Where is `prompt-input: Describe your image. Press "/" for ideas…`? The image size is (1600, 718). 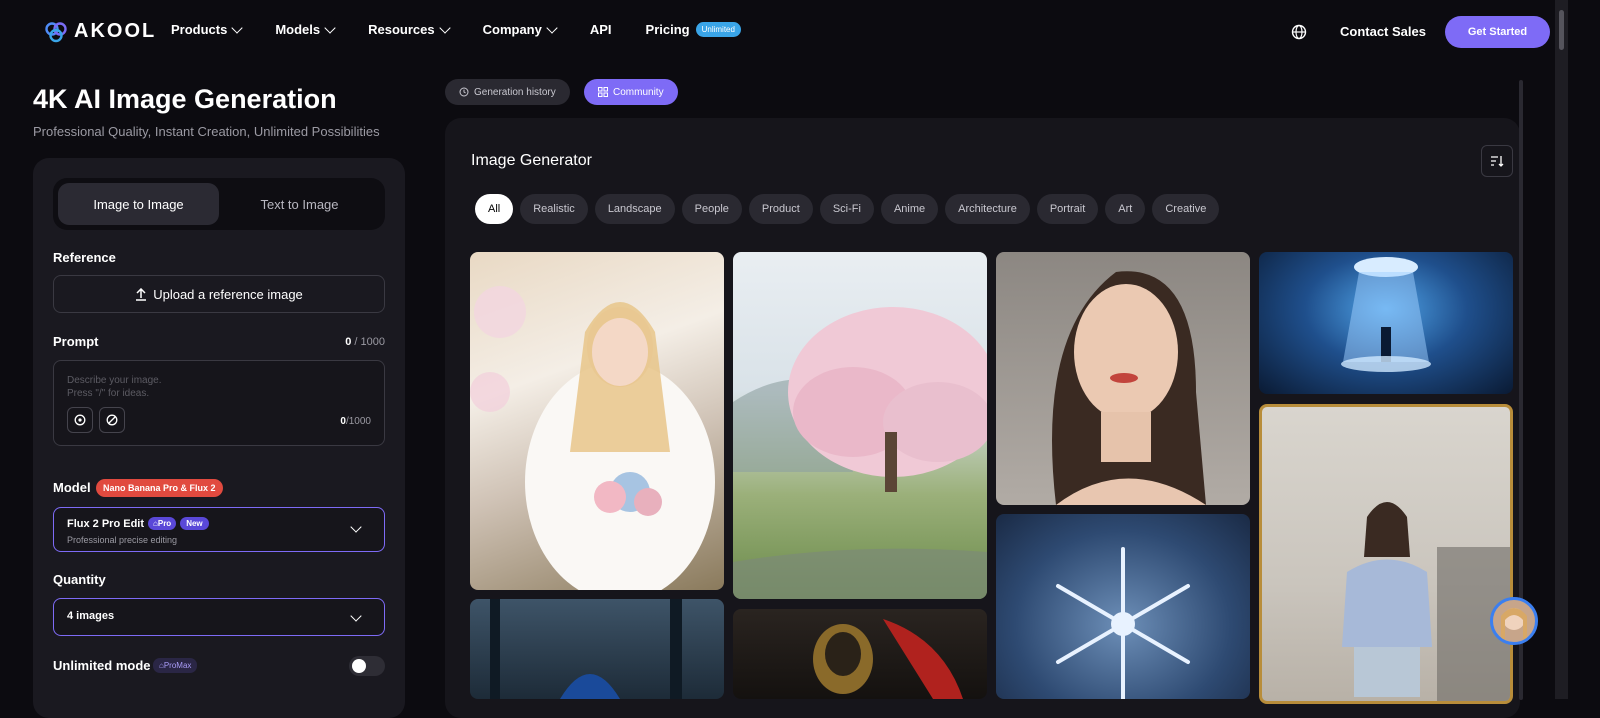
prompt-input: Describe your image. Press "/" for ideas… is located at coordinates (219, 403).